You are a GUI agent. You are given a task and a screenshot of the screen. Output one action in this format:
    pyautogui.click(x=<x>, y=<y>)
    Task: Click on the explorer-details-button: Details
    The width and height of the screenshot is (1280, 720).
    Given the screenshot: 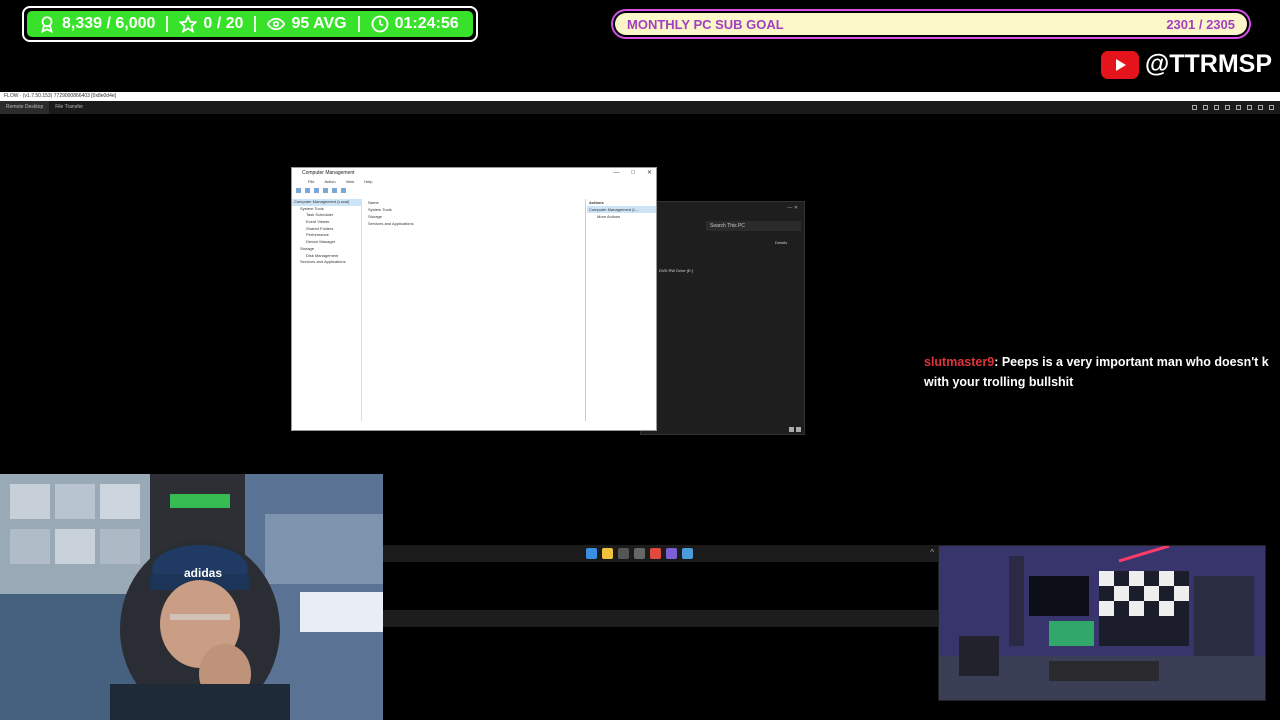 What is the action you would take?
    pyautogui.click(x=781, y=242)
    